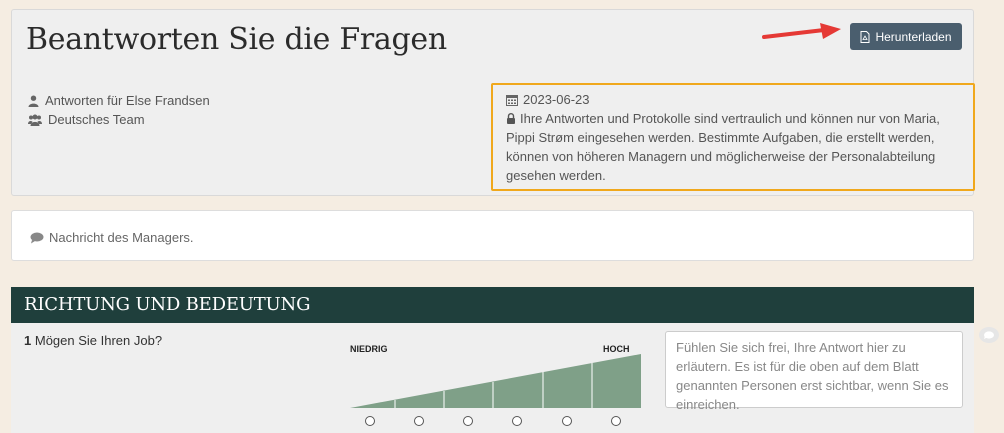 This screenshot has width=1004, height=433. What do you see at coordinates (989, 336) in the screenshot?
I see `side-comment-icon` at bounding box center [989, 336].